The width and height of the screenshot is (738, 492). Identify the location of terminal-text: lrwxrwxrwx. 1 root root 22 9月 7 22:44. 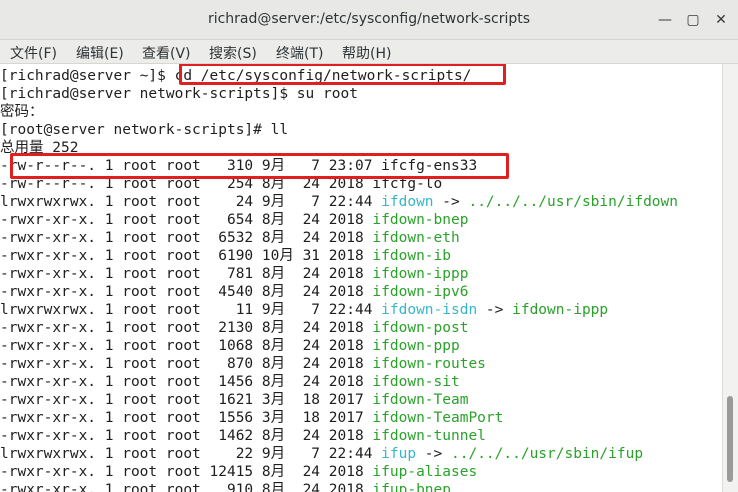
(191, 454).